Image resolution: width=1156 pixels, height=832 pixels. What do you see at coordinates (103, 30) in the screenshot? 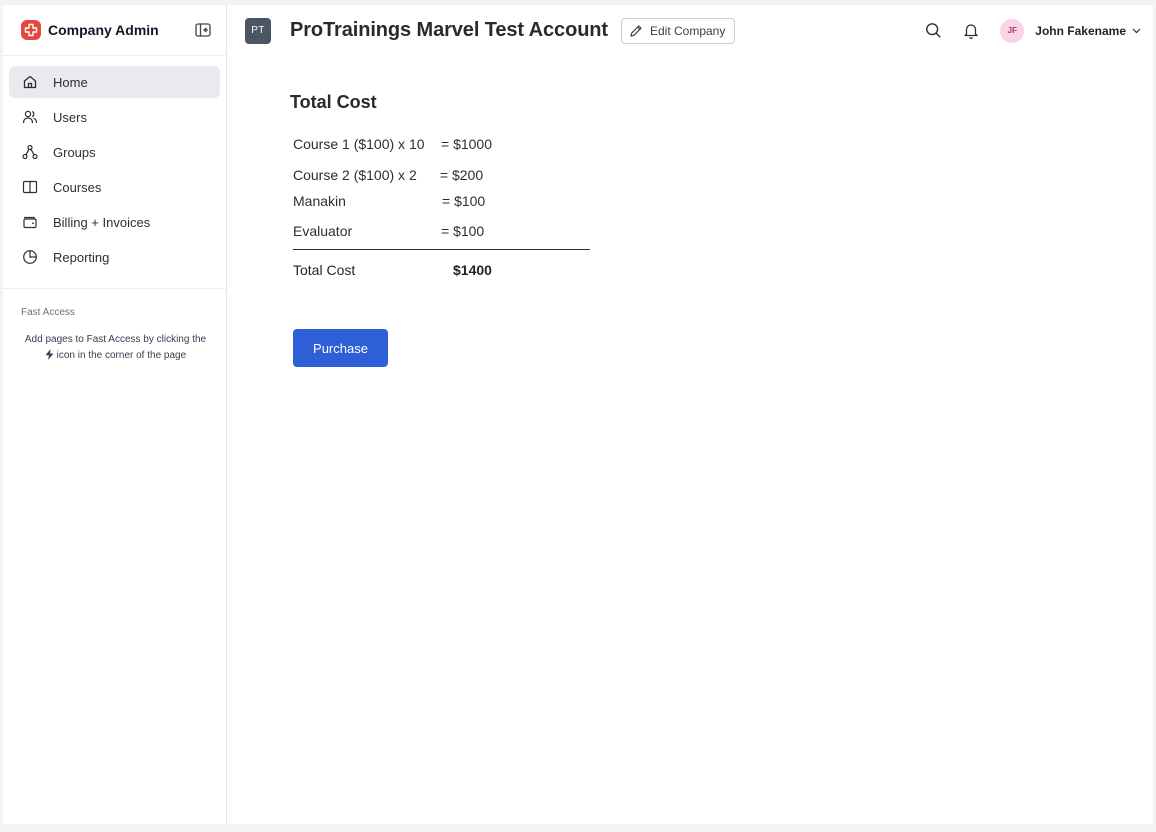
I see `brand-title: Company Admin` at bounding box center [103, 30].